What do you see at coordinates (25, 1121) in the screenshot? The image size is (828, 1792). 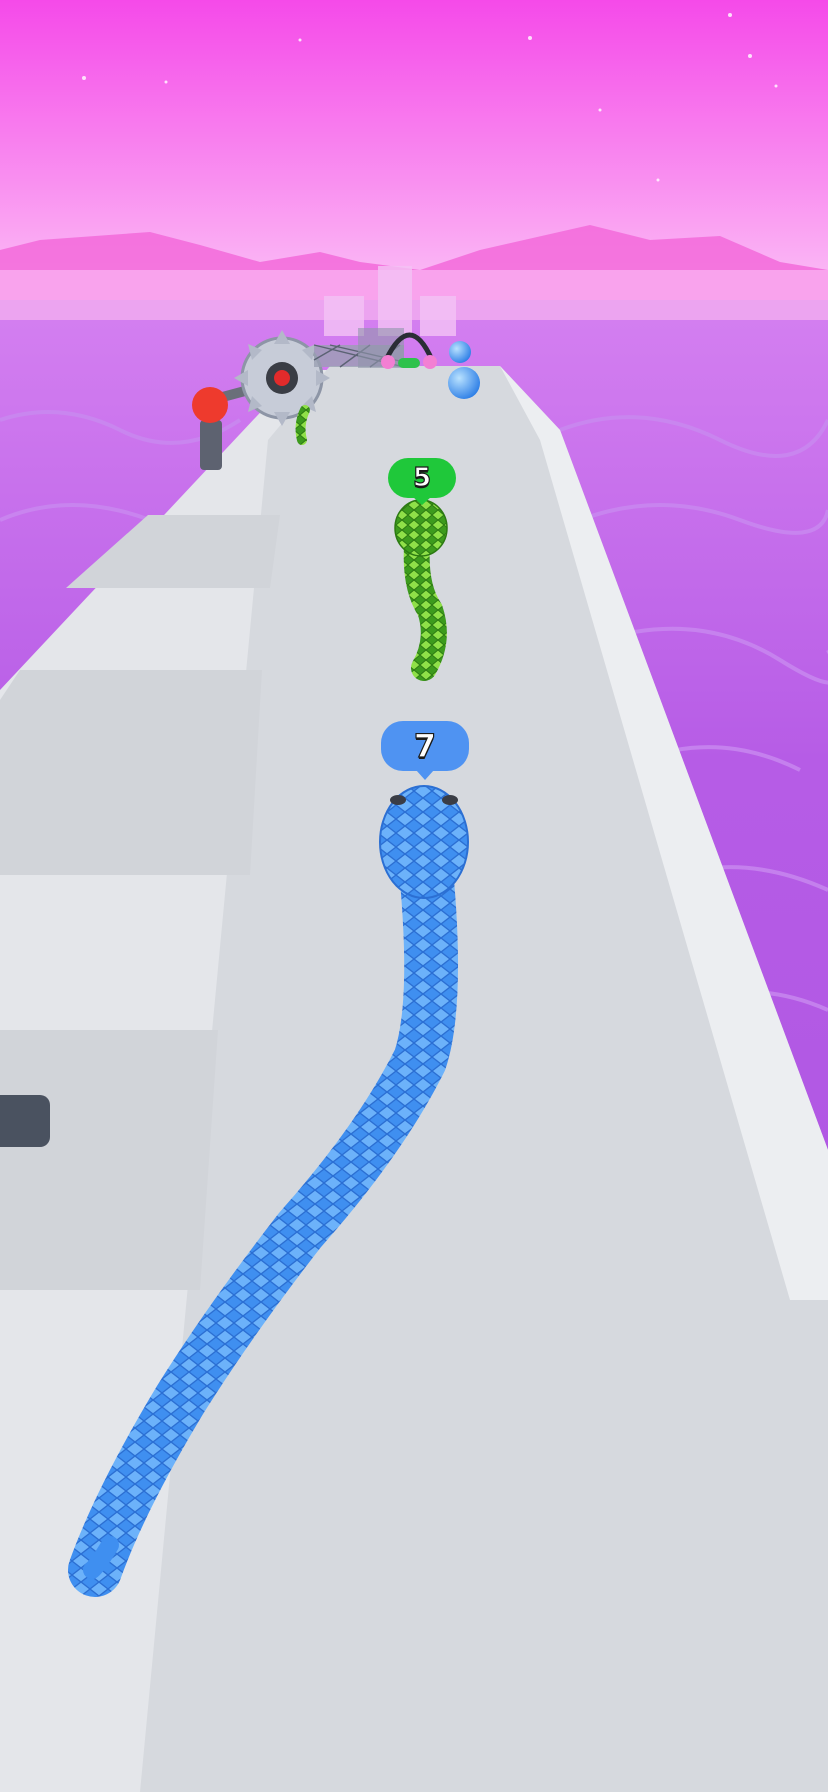 I see `walkway-vent` at bounding box center [25, 1121].